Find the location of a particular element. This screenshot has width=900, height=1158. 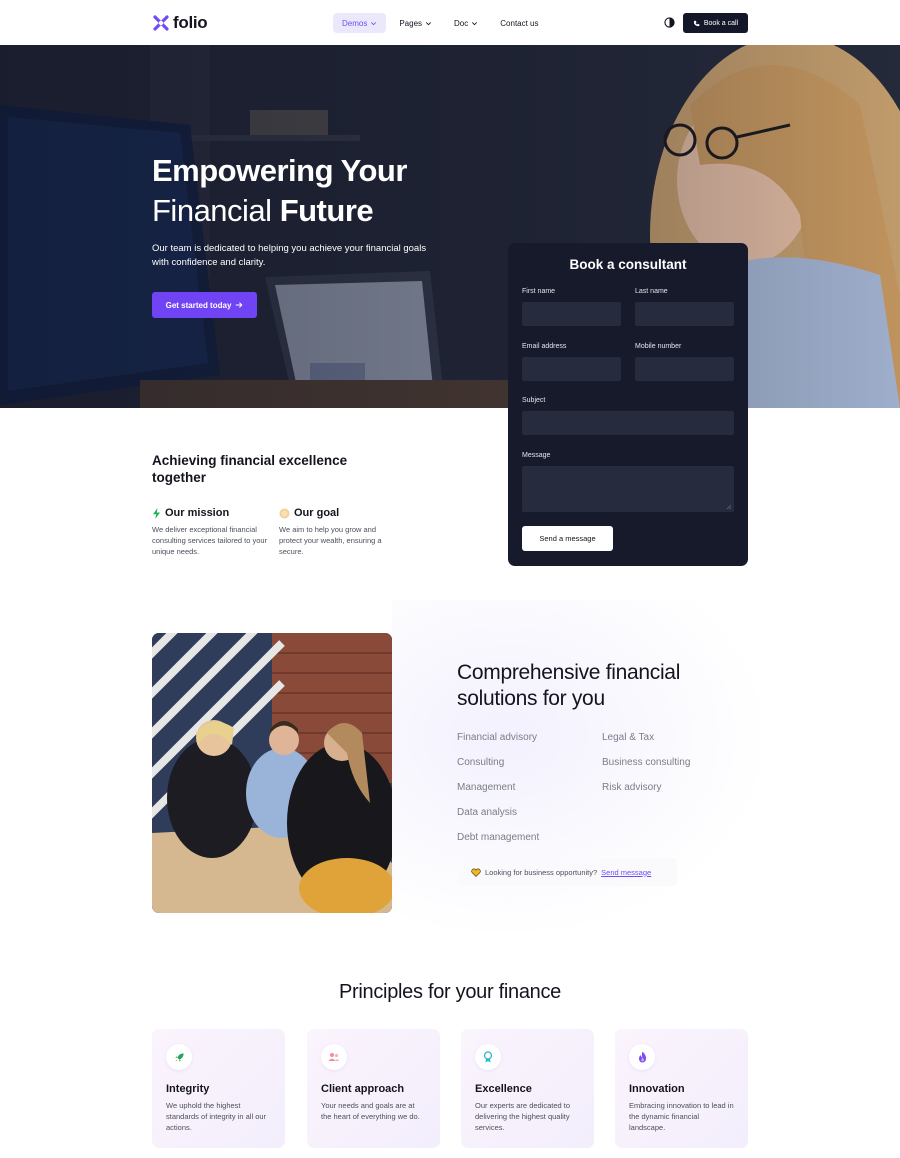

flame-icon is located at coordinates (642, 1057).